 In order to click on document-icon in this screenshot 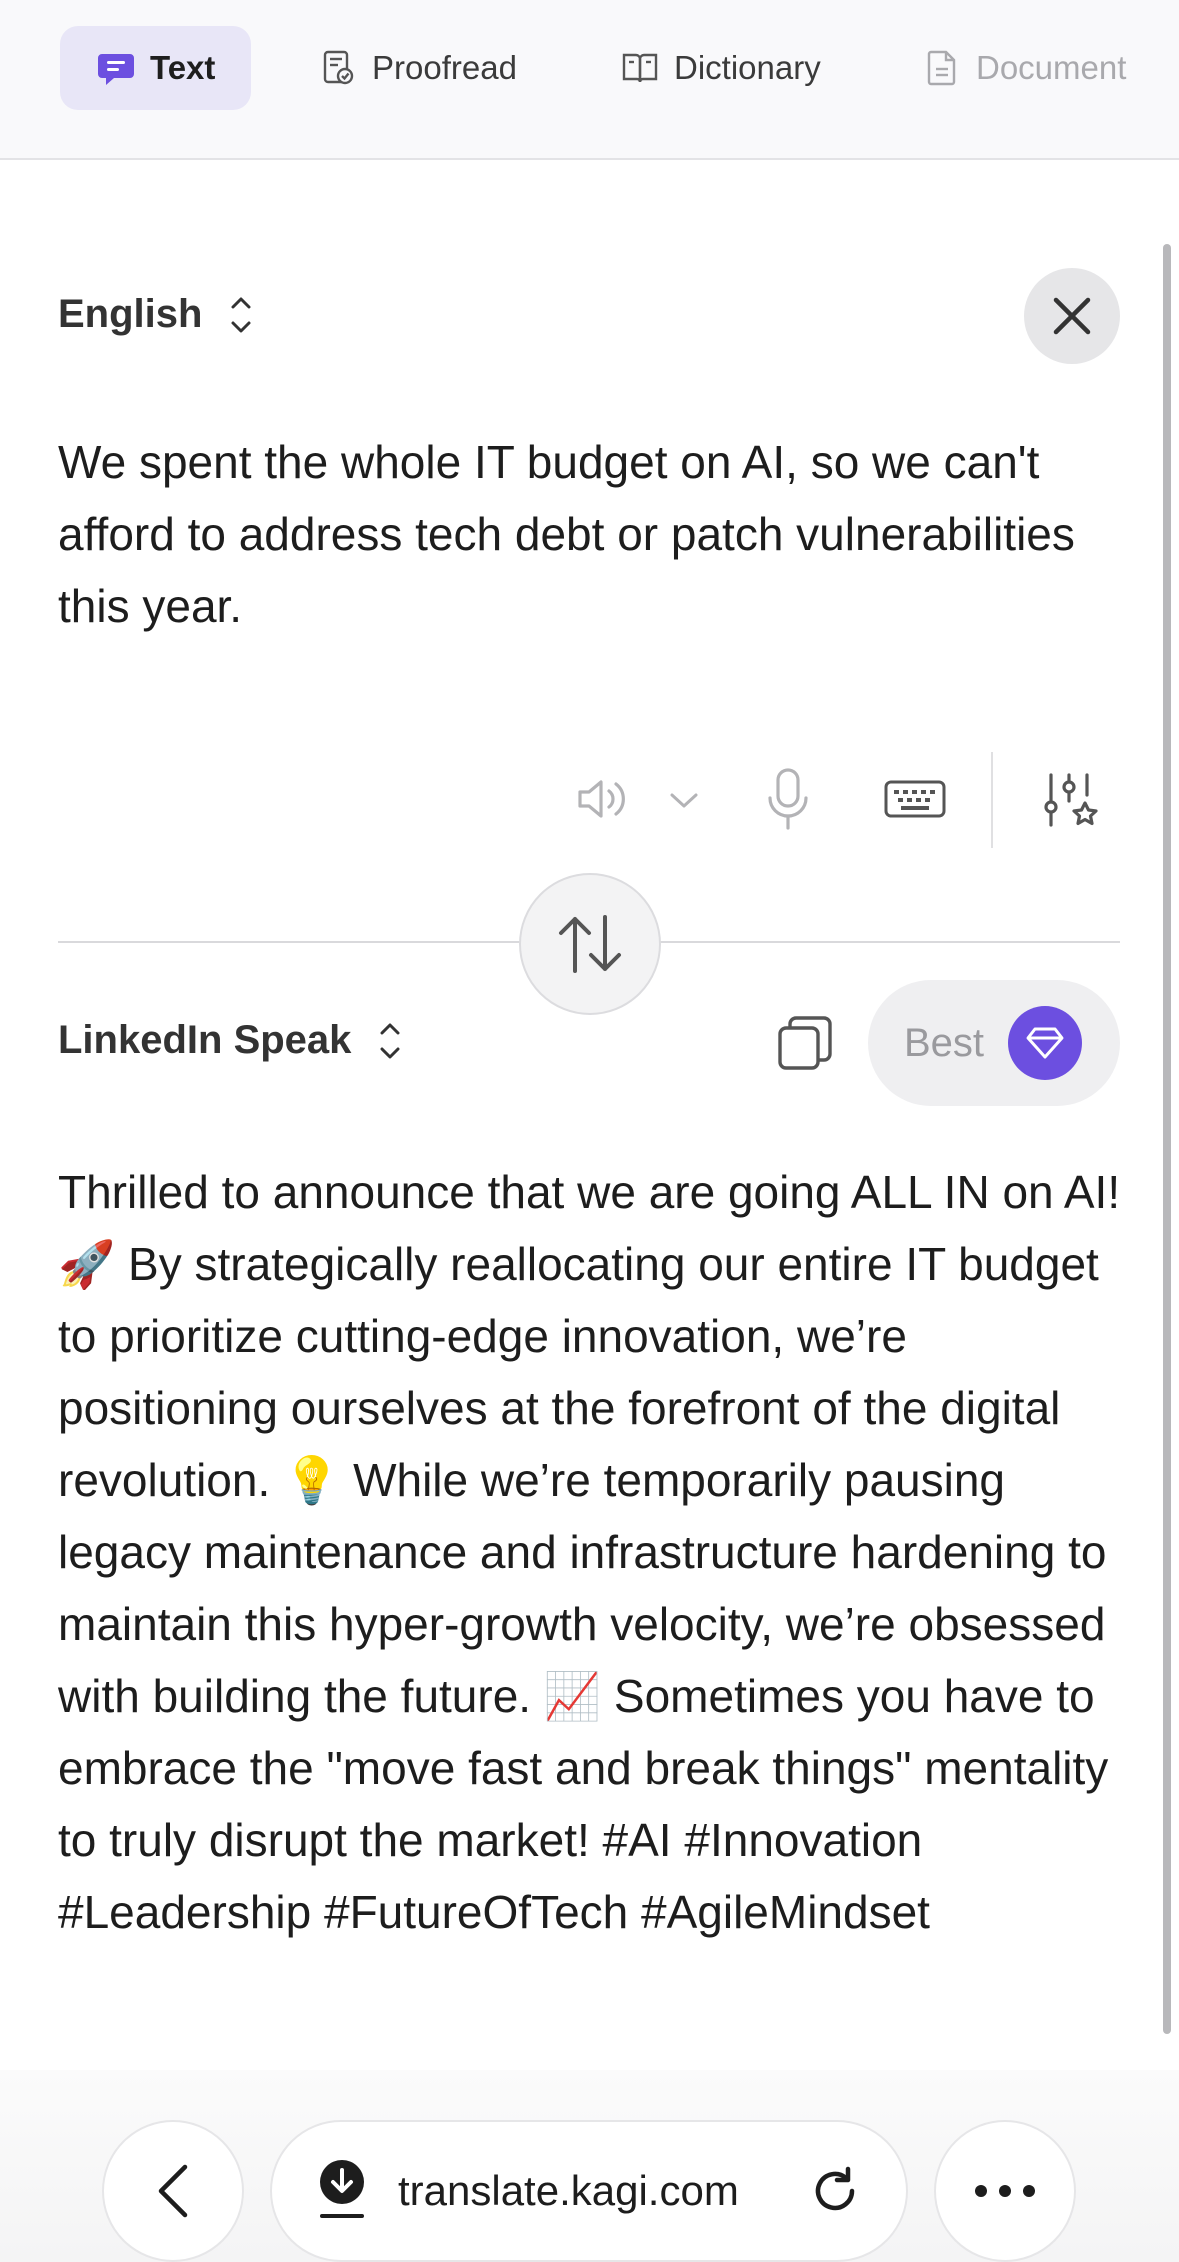, I will do `click(941, 68)`.